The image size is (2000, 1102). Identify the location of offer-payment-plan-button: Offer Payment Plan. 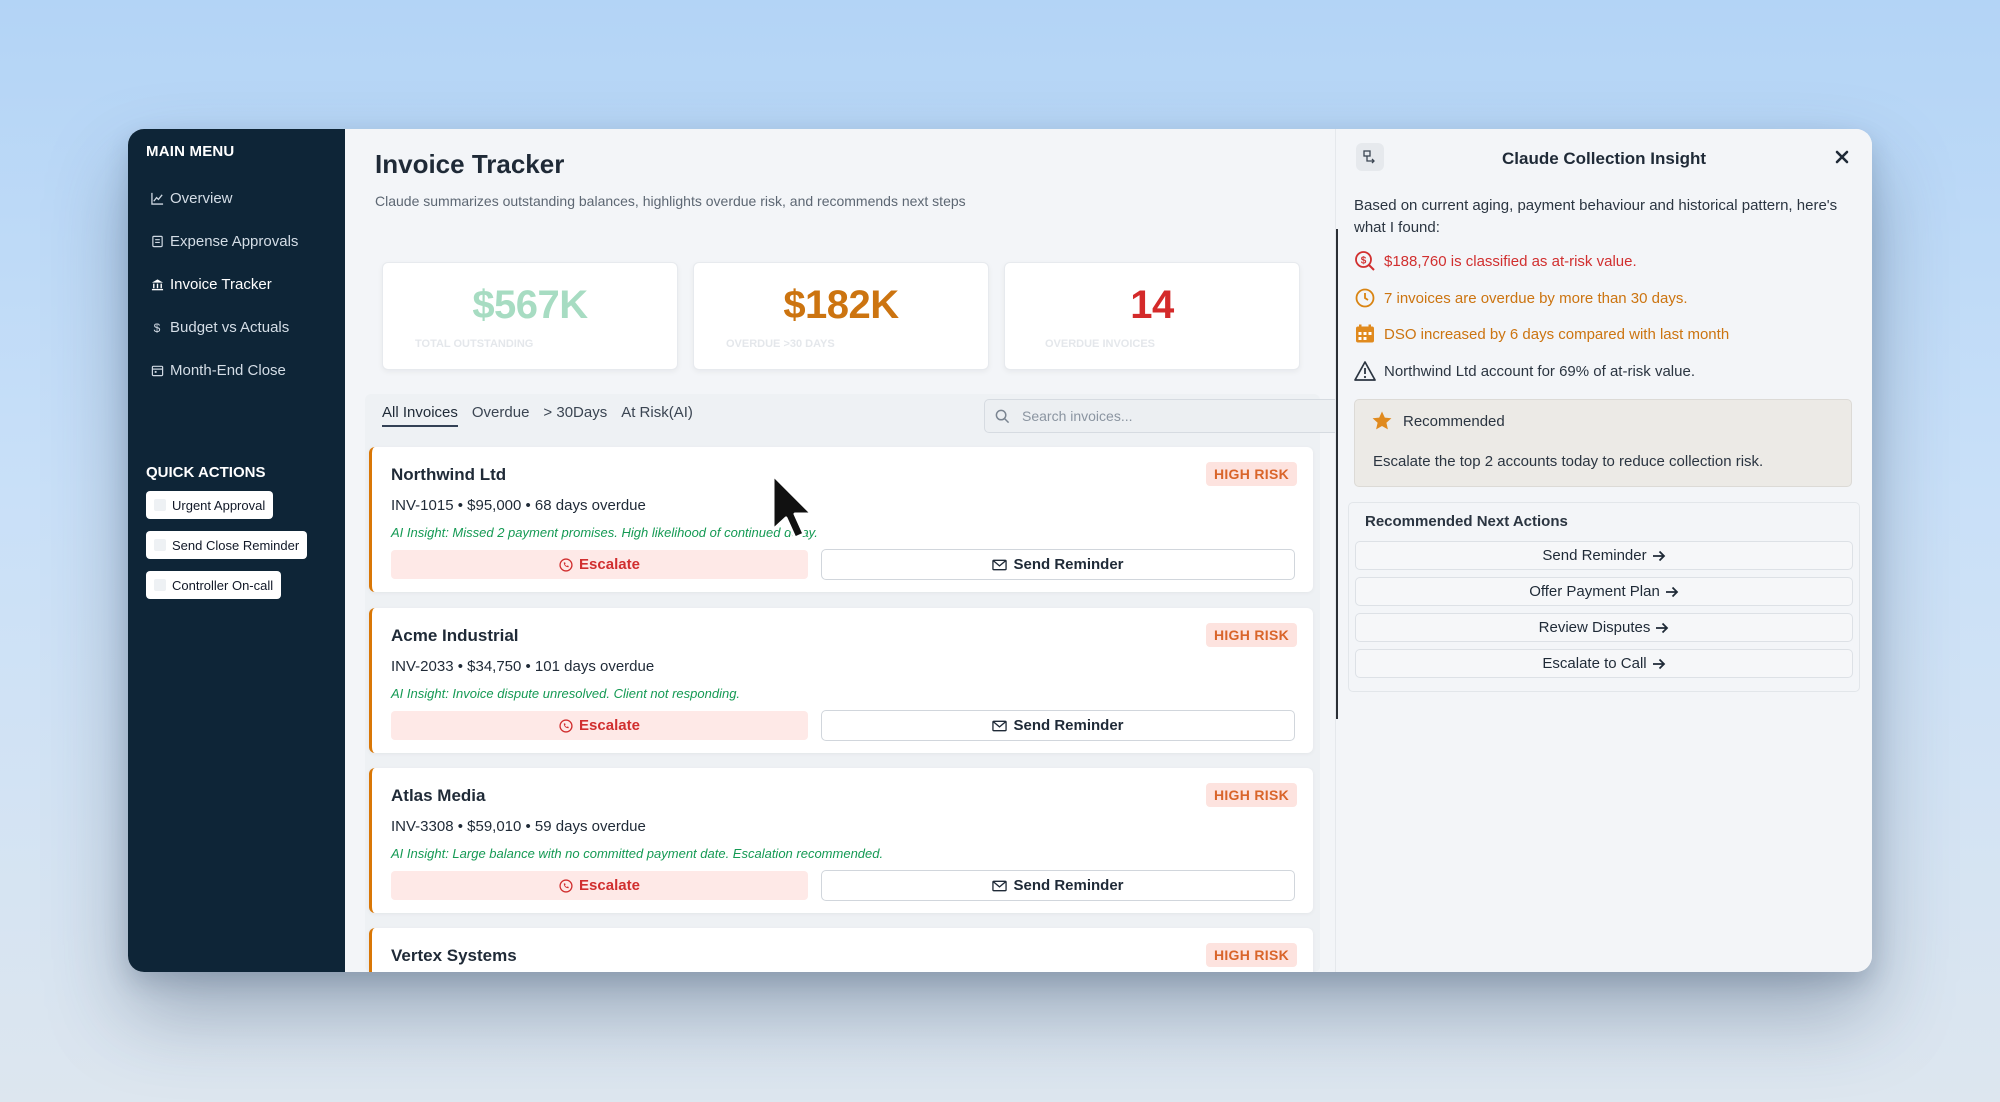
(1604, 591).